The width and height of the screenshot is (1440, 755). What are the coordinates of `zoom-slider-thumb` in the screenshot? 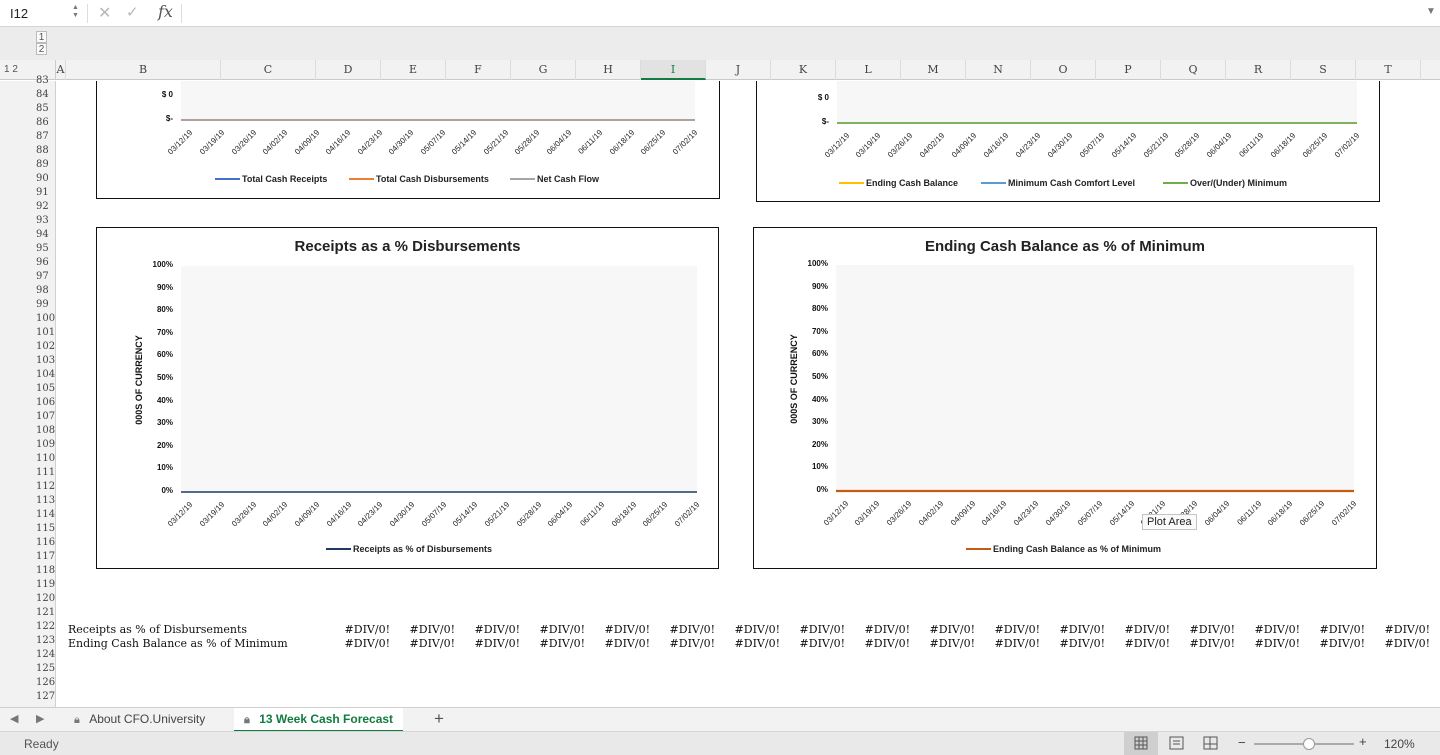 It's located at (1309, 744).